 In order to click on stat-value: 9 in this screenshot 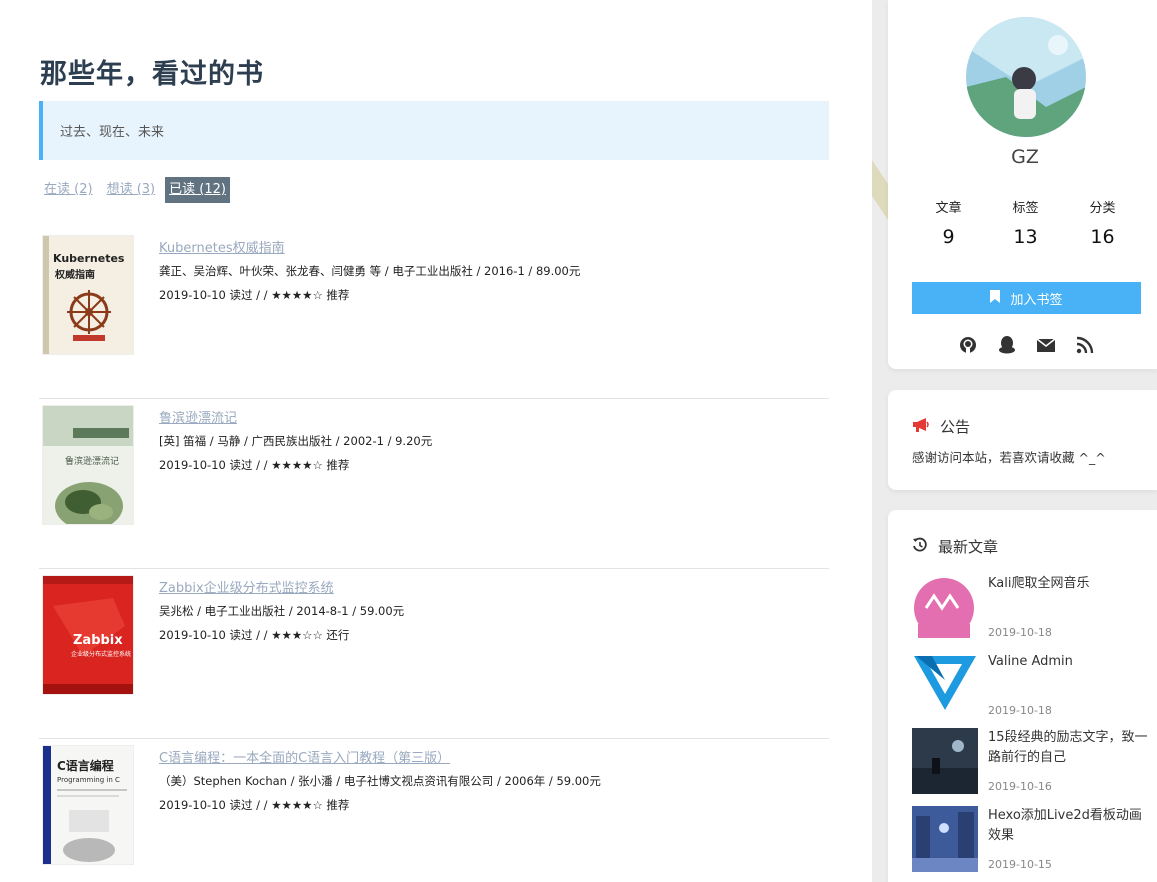, I will do `click(948, 237)`.